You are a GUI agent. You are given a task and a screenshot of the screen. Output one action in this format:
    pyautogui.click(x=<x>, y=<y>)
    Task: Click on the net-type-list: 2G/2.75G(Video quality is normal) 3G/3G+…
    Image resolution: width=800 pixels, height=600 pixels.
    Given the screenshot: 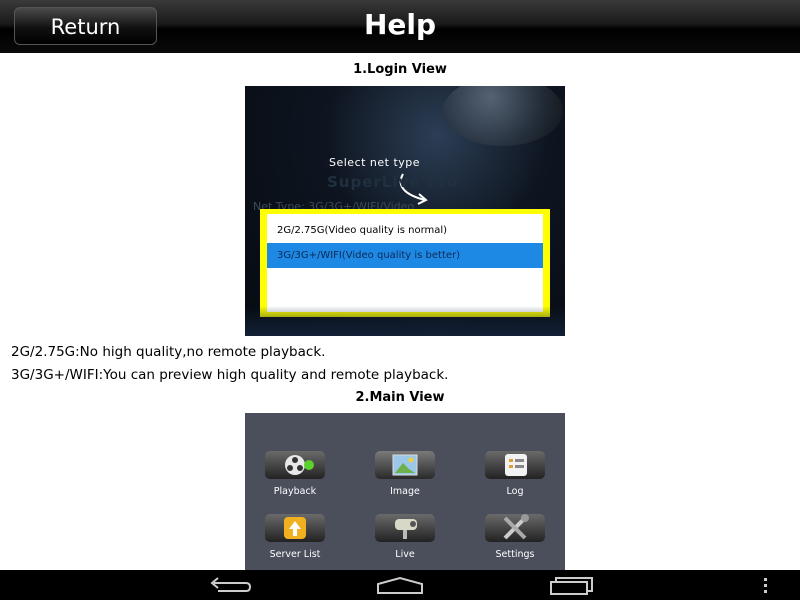 What is the action you would take?
    pyautogui.click(x=405, y=263)
    